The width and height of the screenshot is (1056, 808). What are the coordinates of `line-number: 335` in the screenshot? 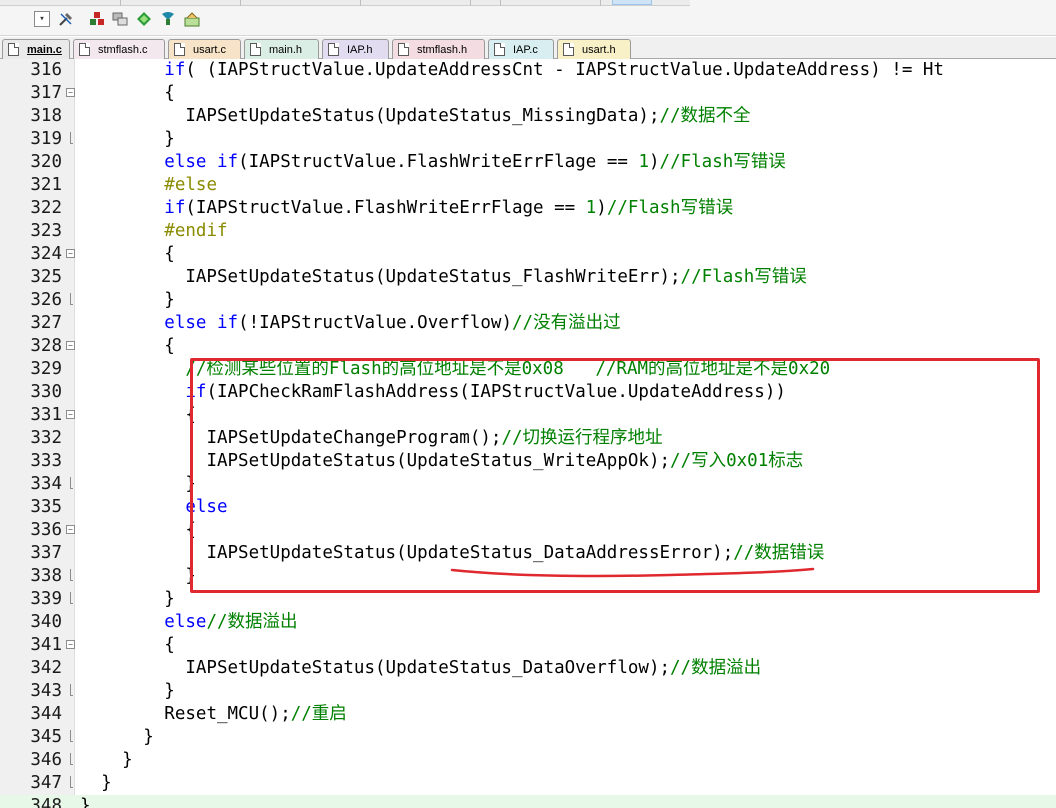 It's located at (46, 507).